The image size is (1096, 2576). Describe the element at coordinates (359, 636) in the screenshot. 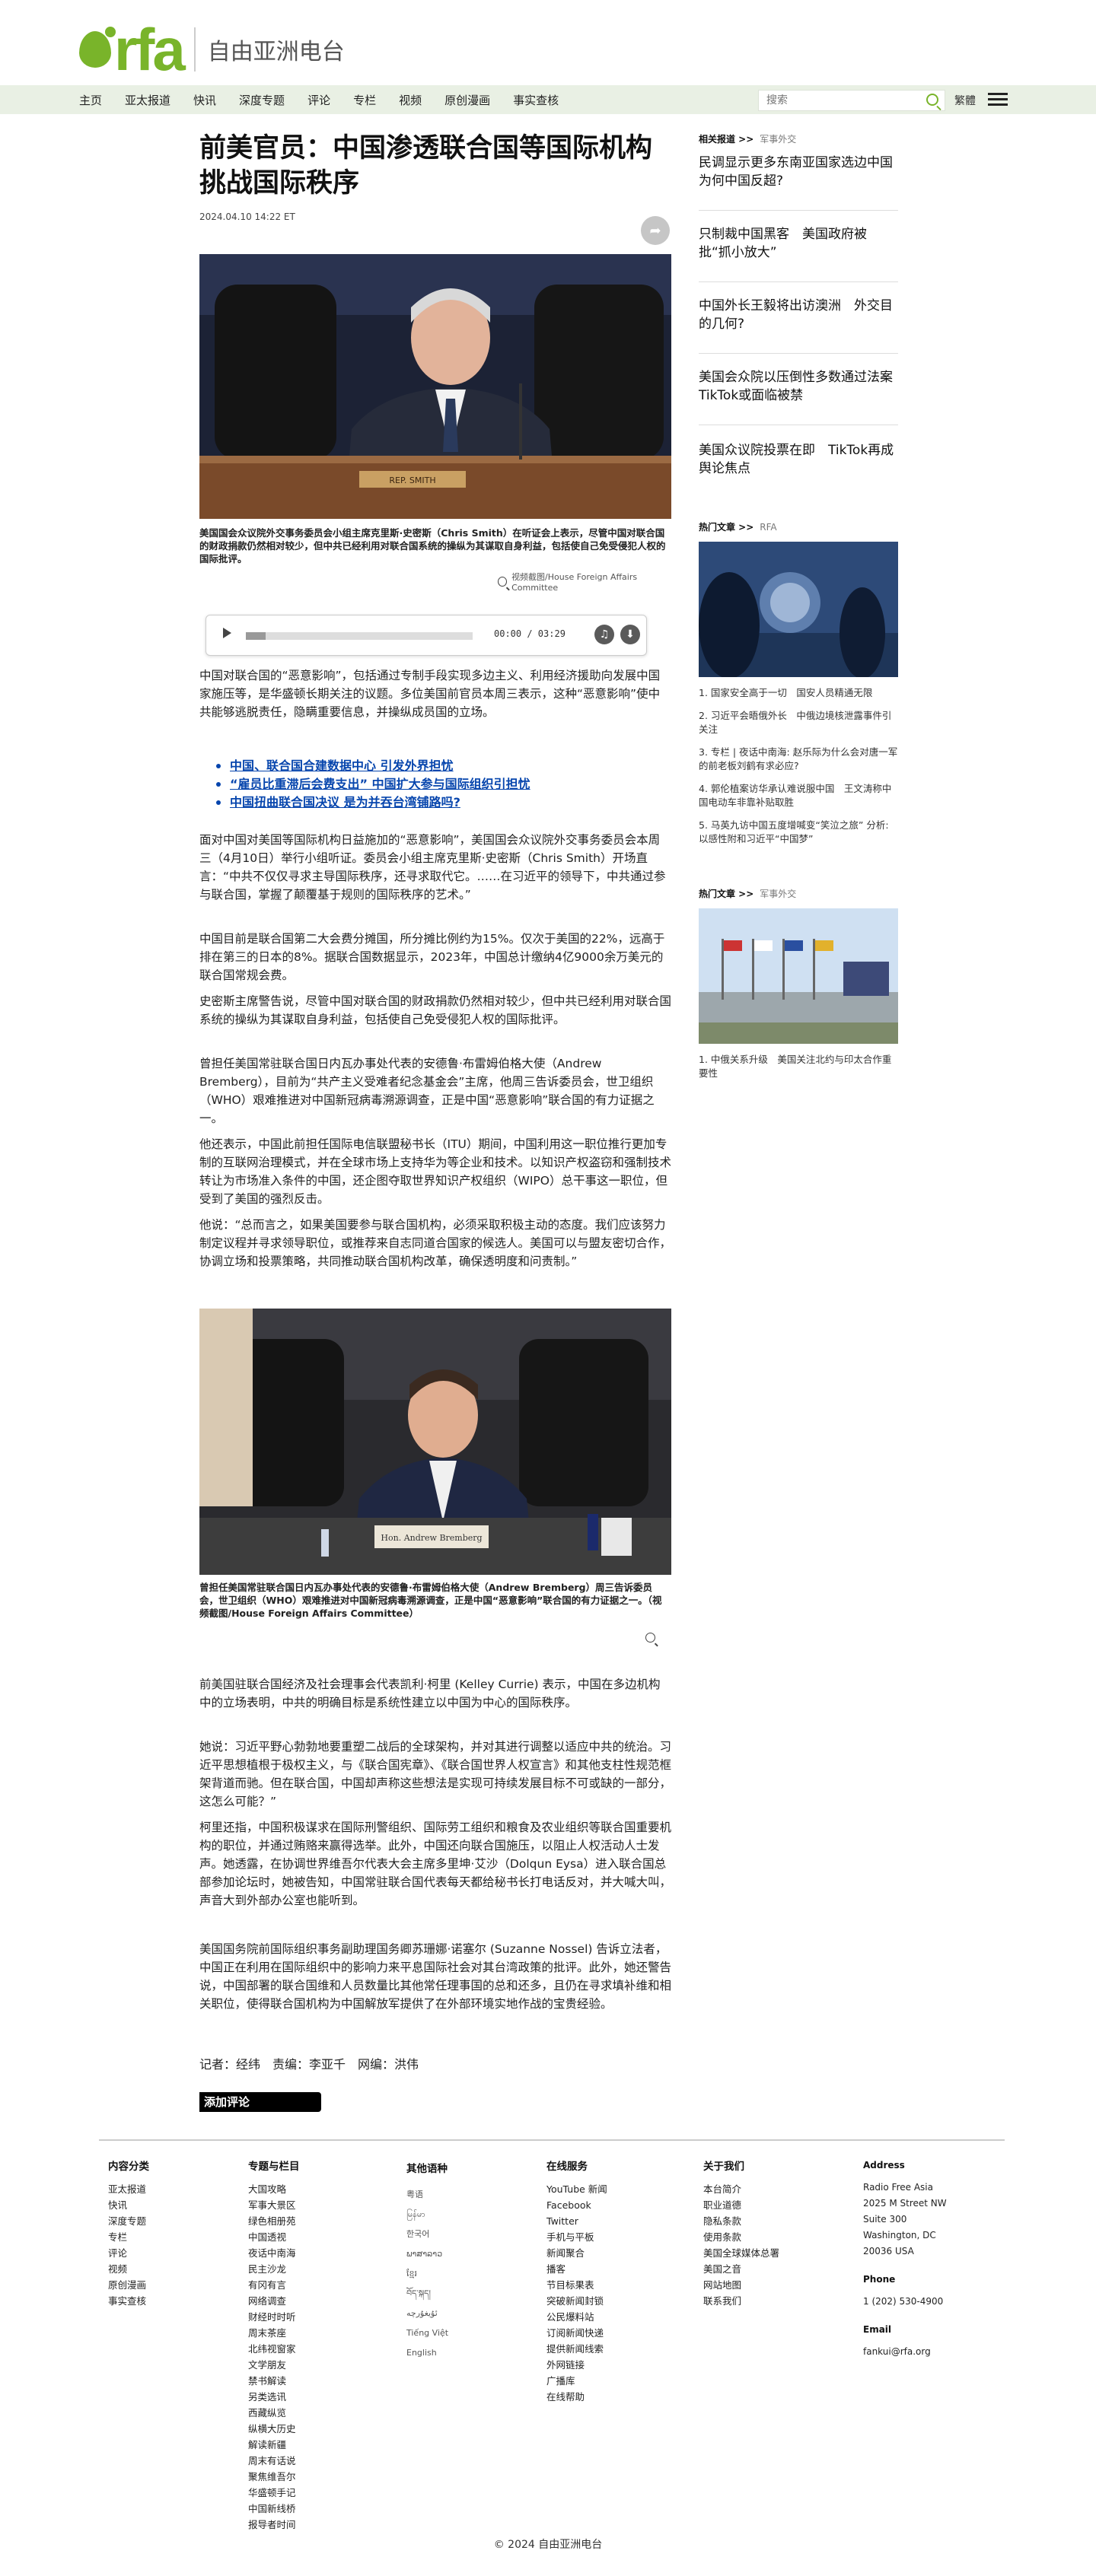

I see `audio-progress-bar` at that location.